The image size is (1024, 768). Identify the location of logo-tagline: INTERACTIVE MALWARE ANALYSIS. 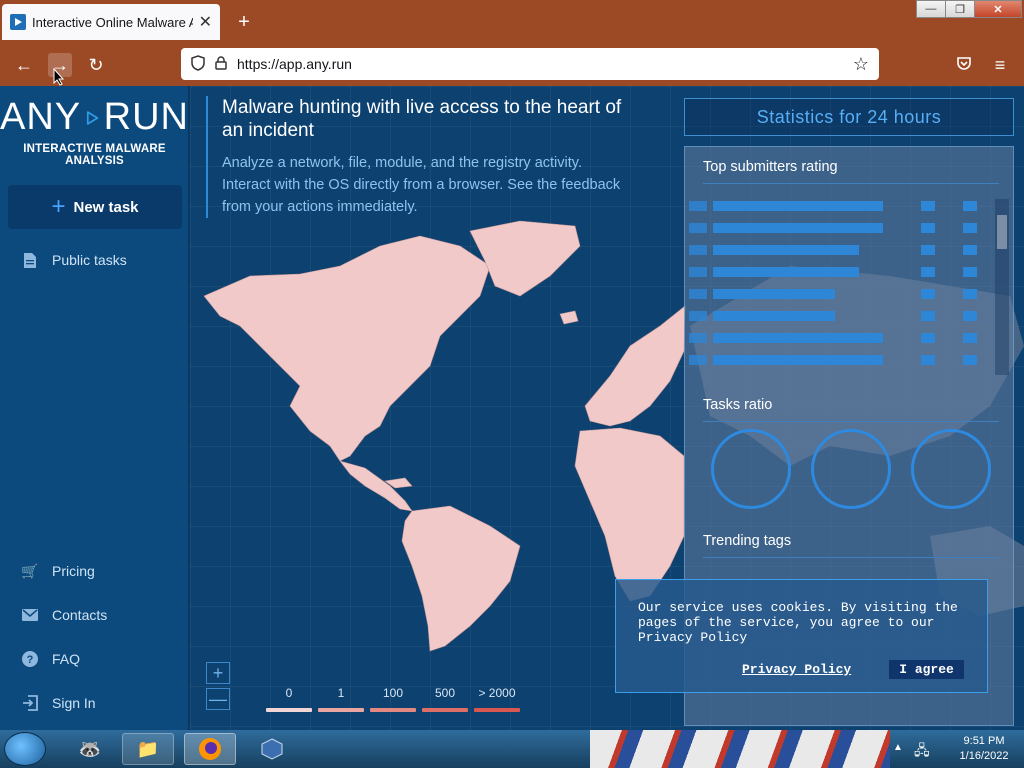
(94, 155).